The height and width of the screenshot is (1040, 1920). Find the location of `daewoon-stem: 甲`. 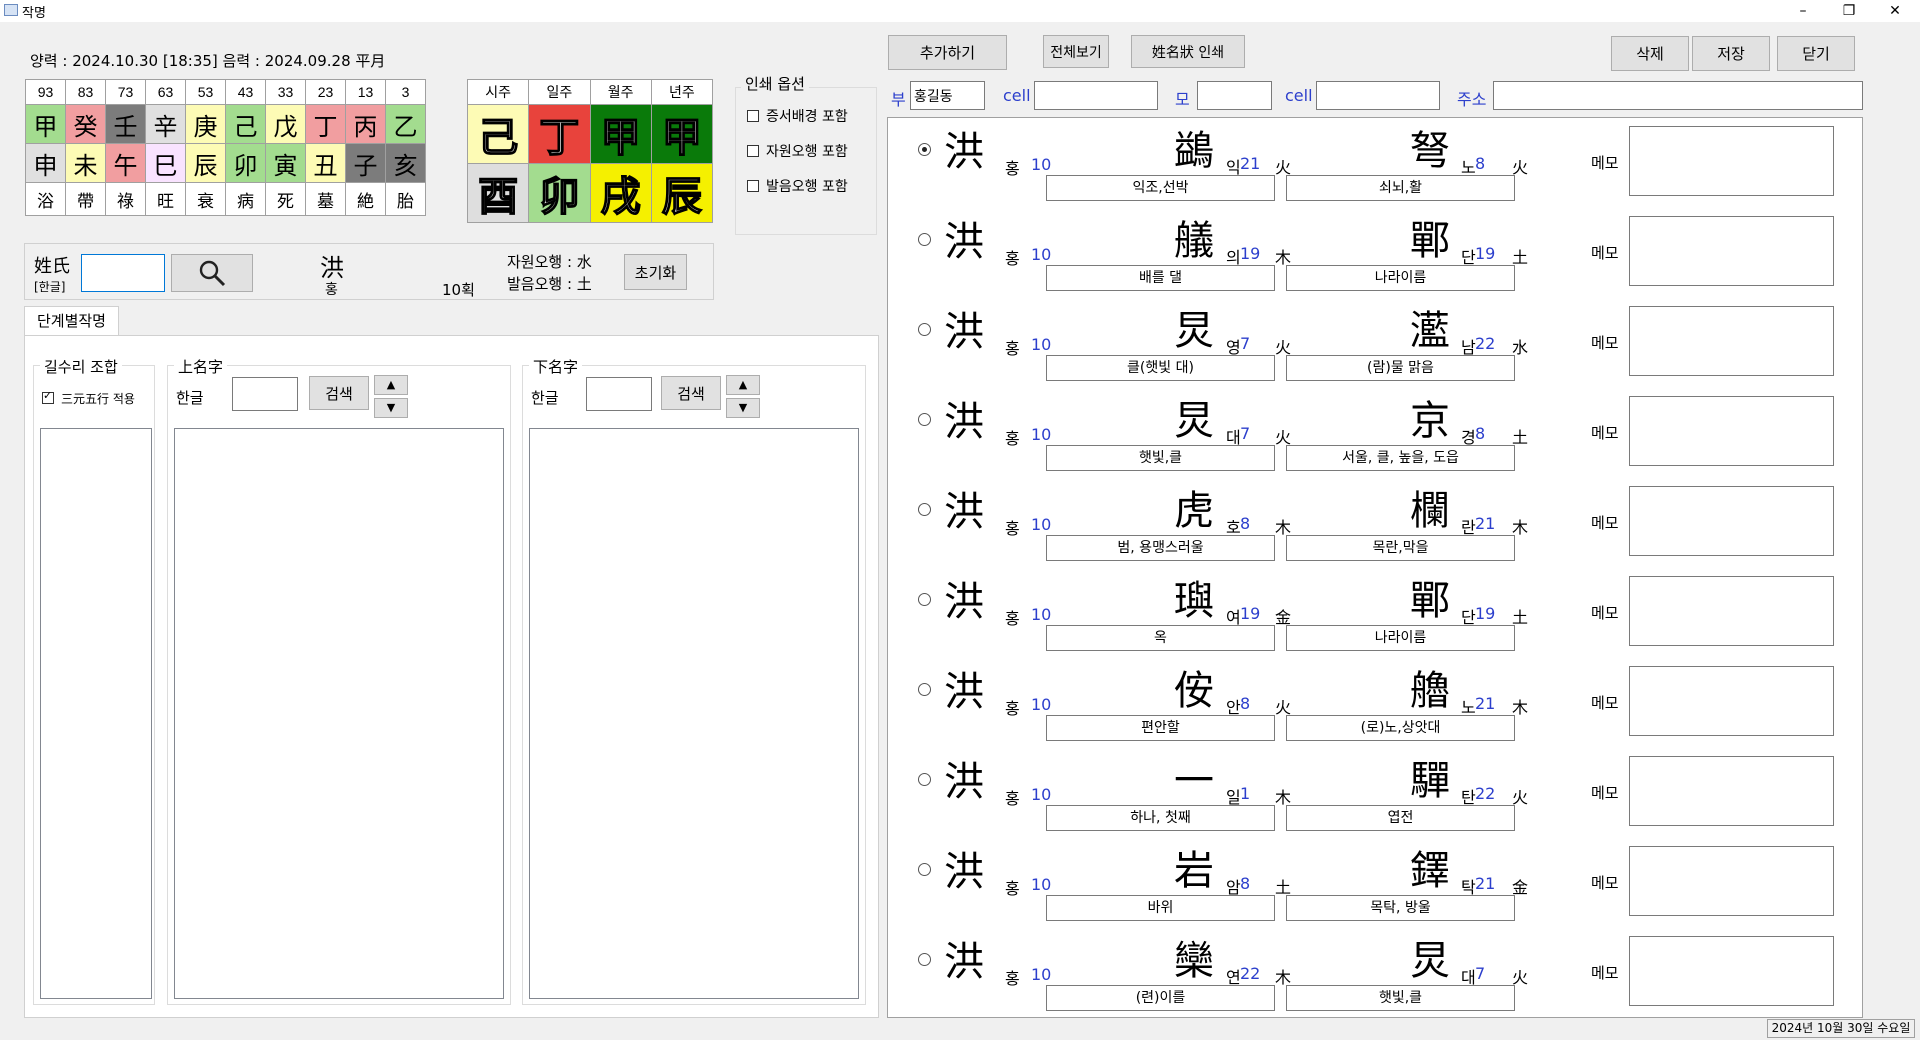

daewoon-stem: 甲 is located at coordinates (45, 124).